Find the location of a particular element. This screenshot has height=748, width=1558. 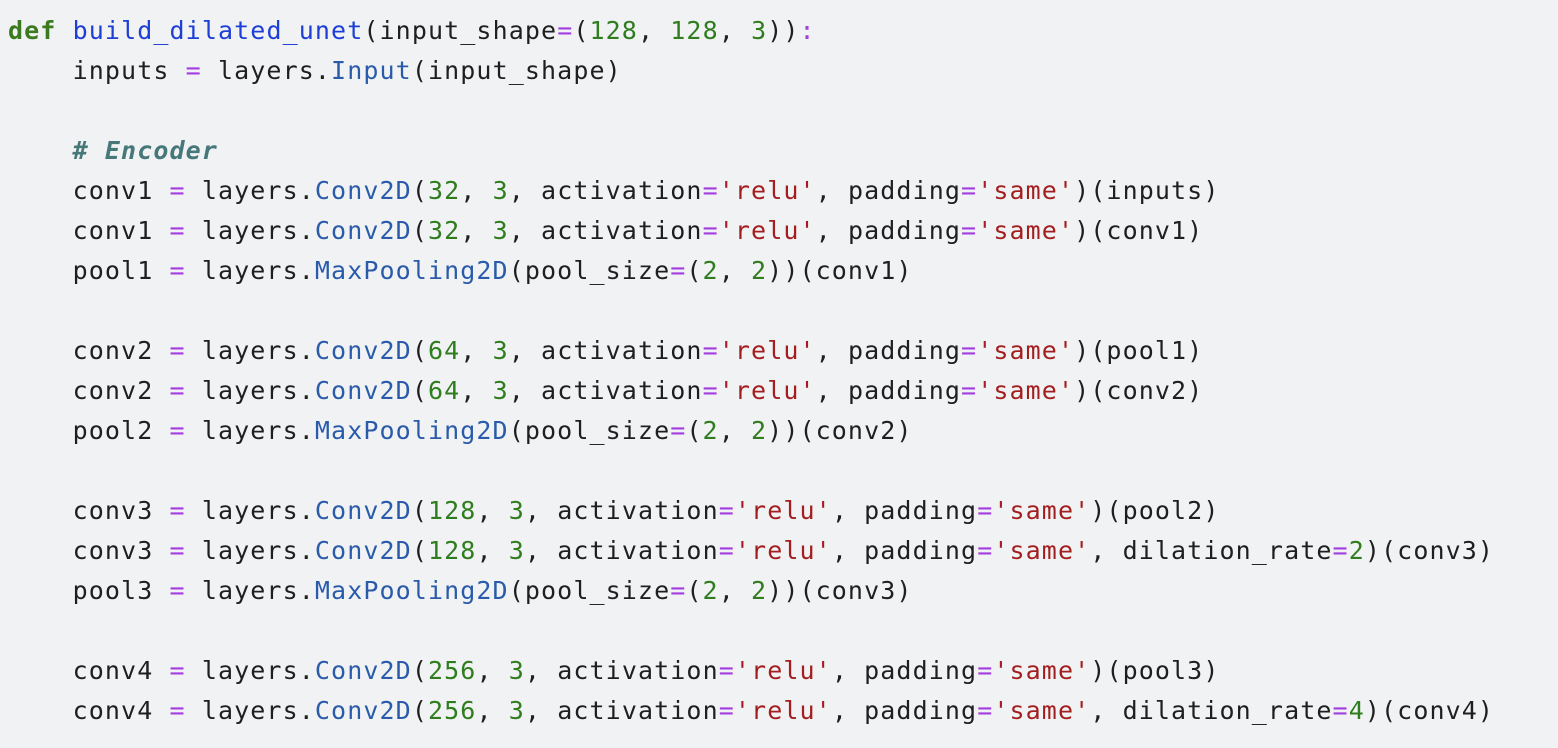

code-text-token: )(conv2) is located at coordinates (1139, 390).